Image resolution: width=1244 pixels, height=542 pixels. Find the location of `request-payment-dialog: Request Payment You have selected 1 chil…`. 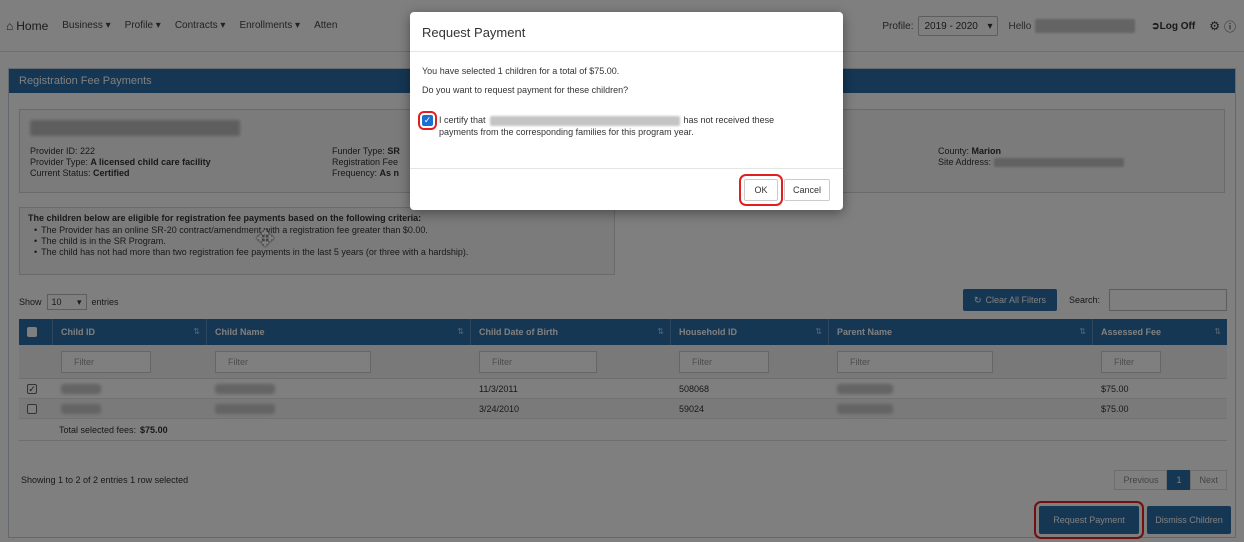

request-payment-dialog: Request Payment You have selected 1 chil… is located at coordinates (626, 111).